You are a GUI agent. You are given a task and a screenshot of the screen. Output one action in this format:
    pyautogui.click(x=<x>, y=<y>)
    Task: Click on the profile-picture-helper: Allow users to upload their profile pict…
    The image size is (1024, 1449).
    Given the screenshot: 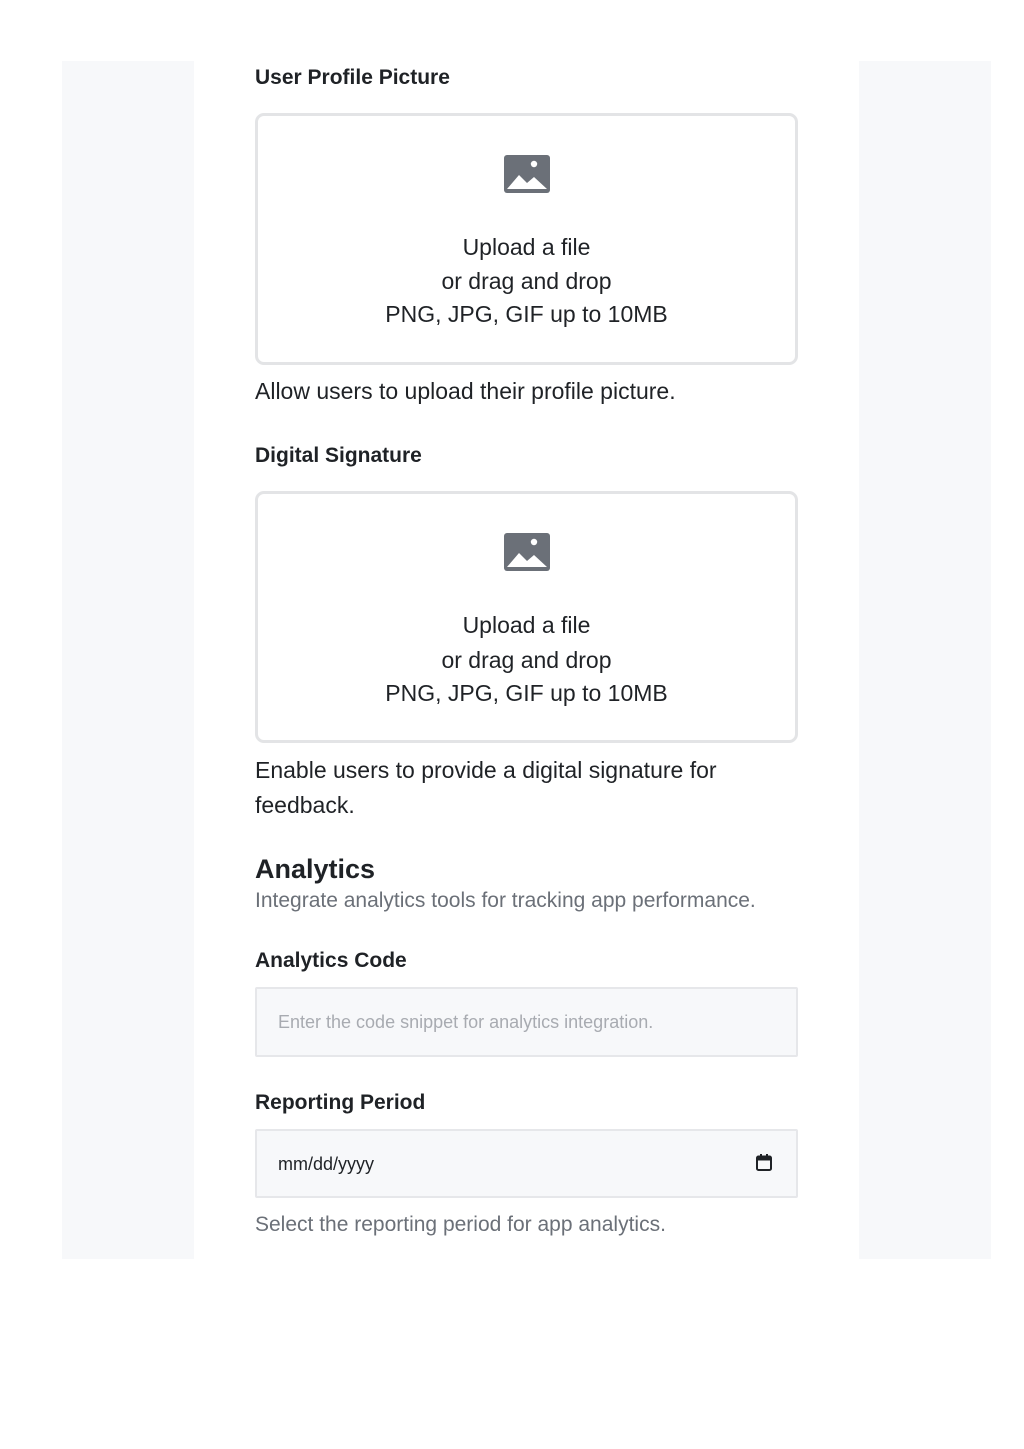 What is the action you would take?
    pyautogui.click(x=465, y=391)
    